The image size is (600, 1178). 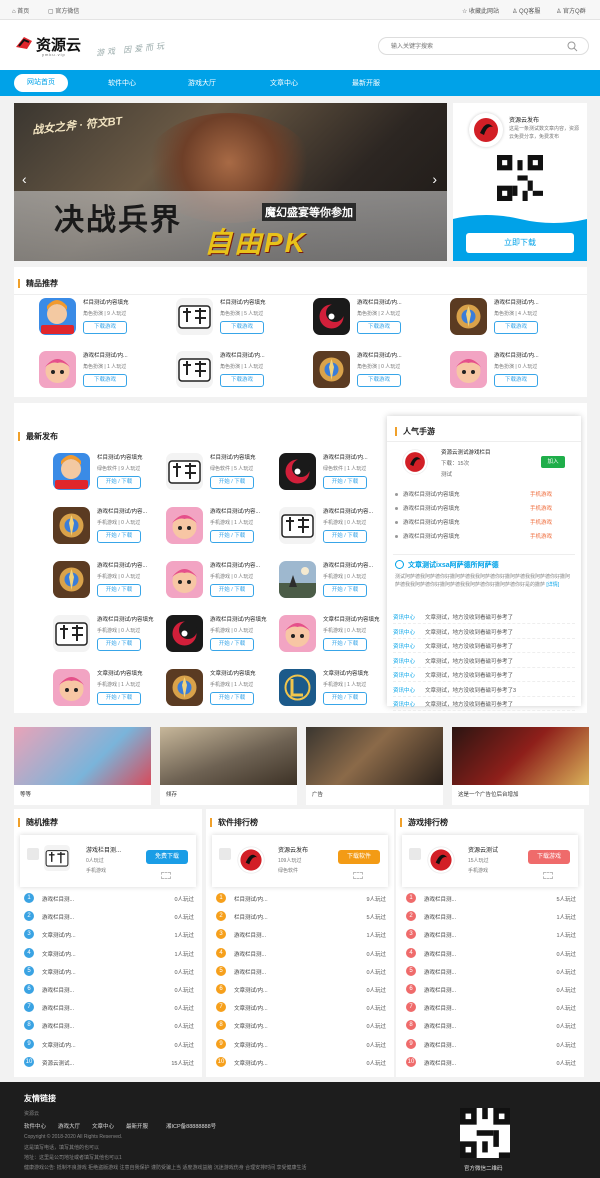 What do you see at coordinates (351, 619) in the screenshot?
I see `app-name: 文章栏目测试/内容填充` at bounding box center [351, 619].